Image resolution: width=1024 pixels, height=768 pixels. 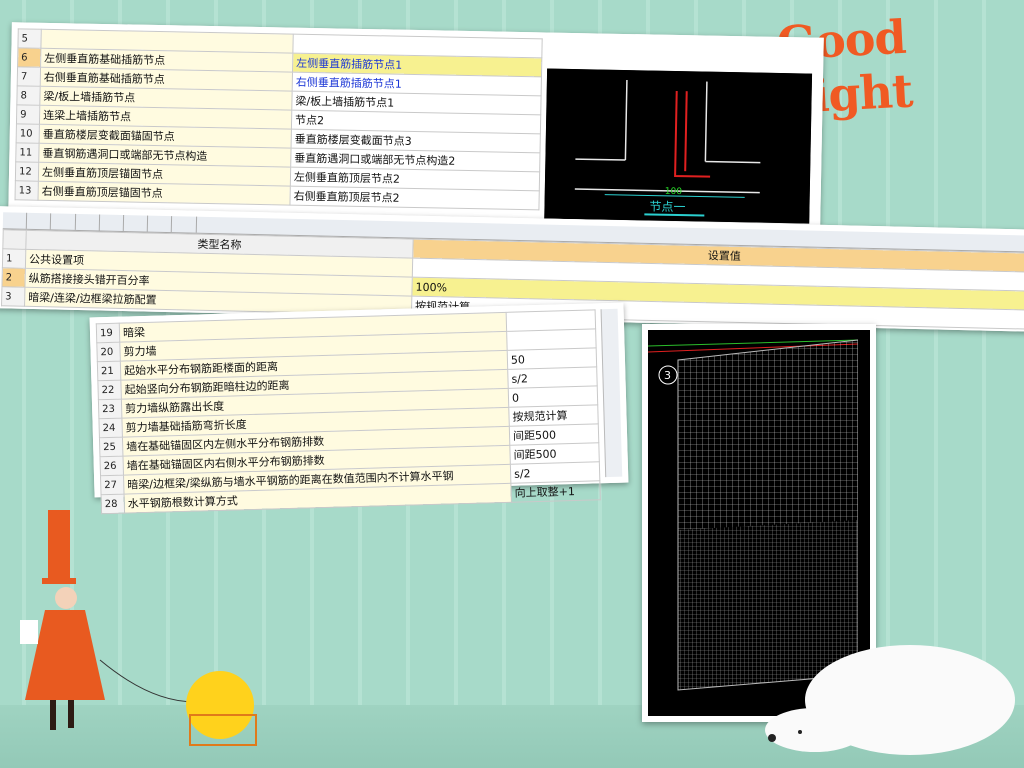 I want to click on row-number: 20, so click(x=108, y=352).